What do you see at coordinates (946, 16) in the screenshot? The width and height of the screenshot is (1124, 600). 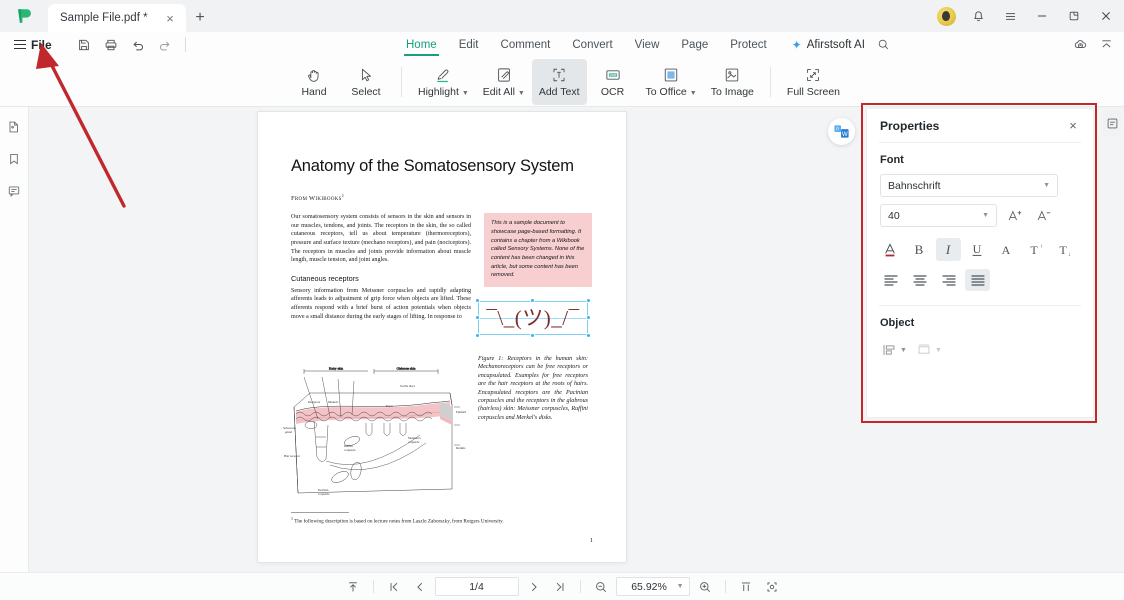 I see `user-avatar` at bounding box center [946, 16].